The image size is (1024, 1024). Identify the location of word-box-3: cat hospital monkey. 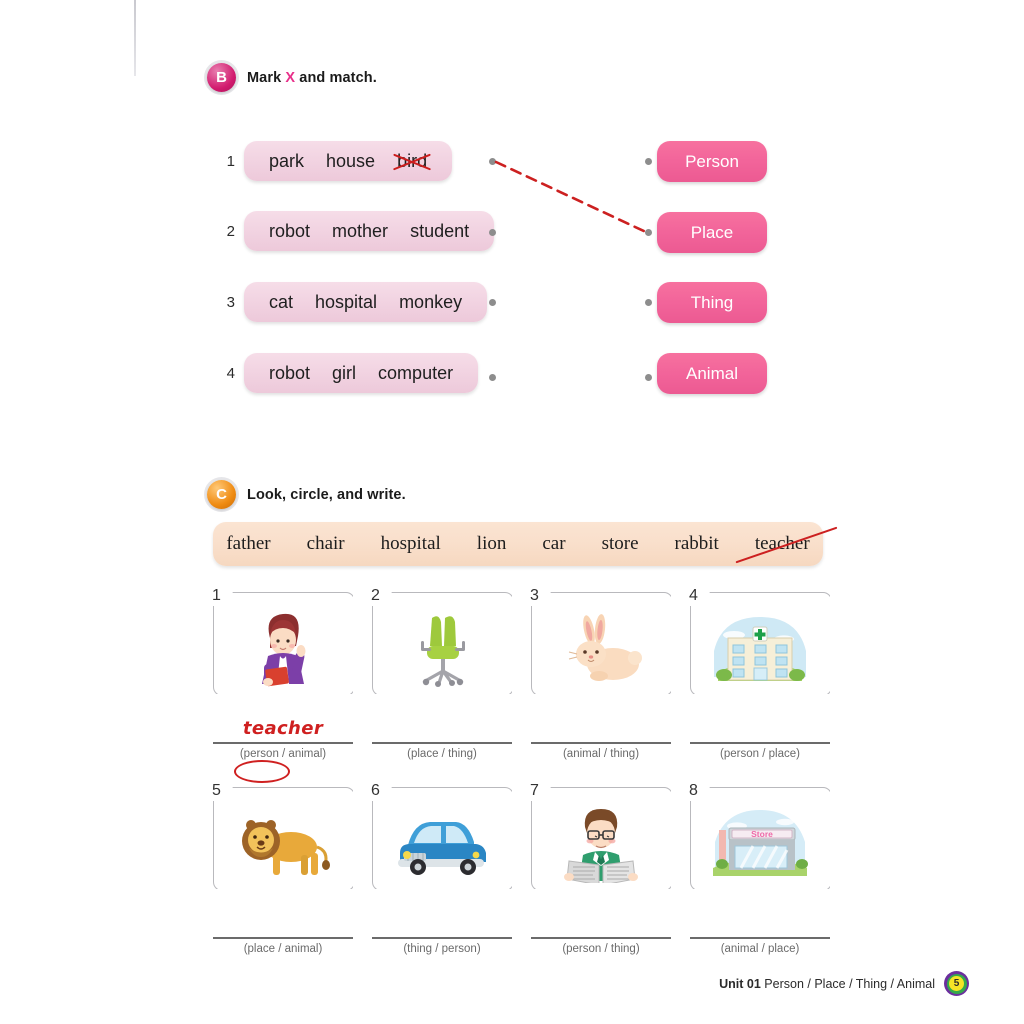
(366, 302).